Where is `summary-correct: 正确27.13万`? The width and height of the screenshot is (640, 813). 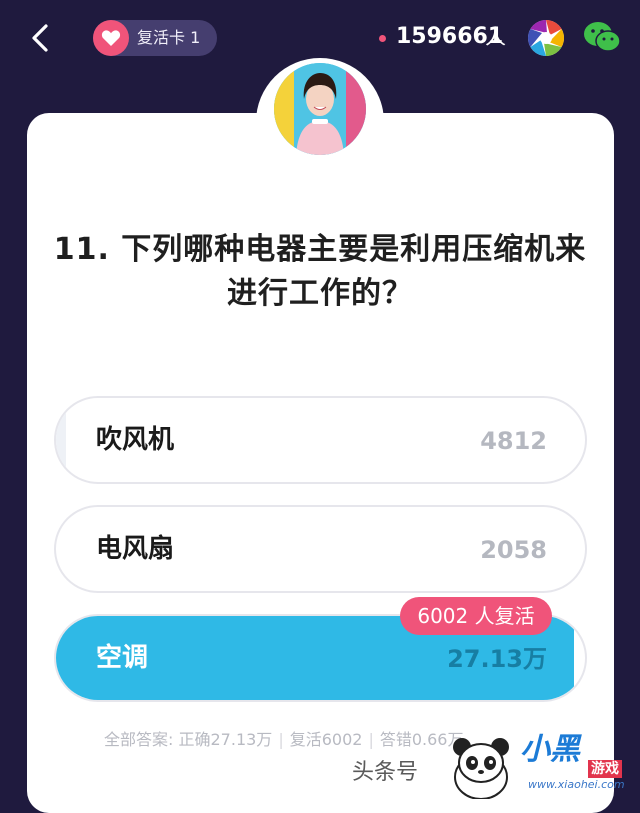
summary-correct: 正确27.13万 is located at coordinates (225, 739).